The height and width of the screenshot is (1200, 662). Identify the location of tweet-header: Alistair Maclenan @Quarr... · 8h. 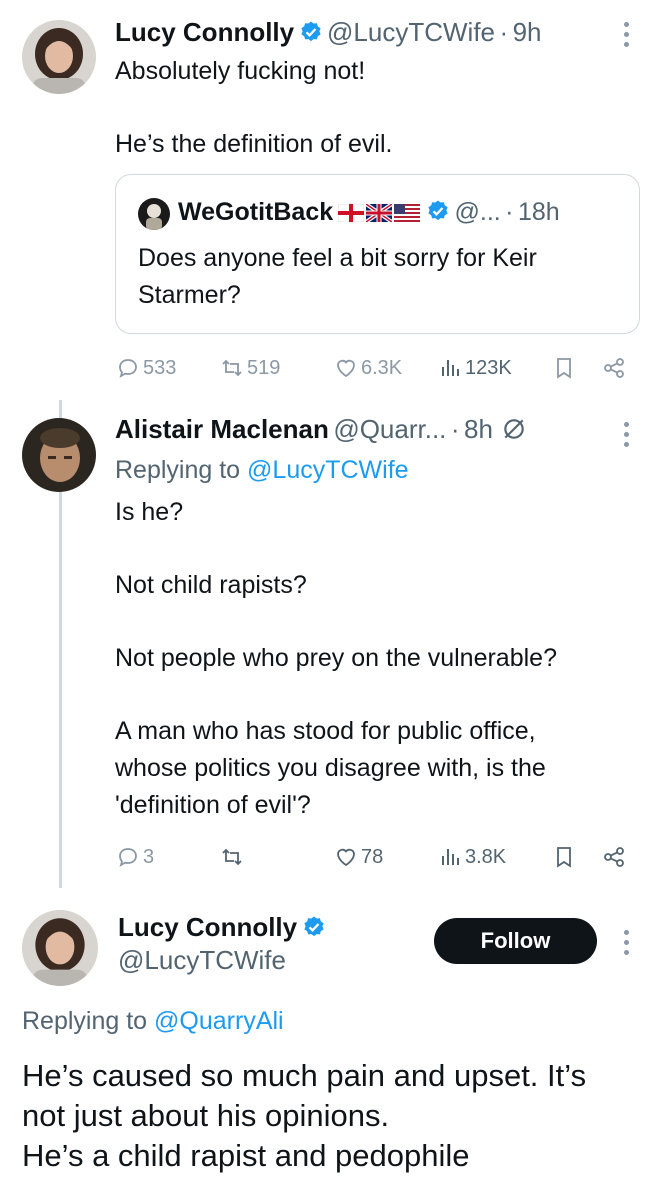
(321, 429).